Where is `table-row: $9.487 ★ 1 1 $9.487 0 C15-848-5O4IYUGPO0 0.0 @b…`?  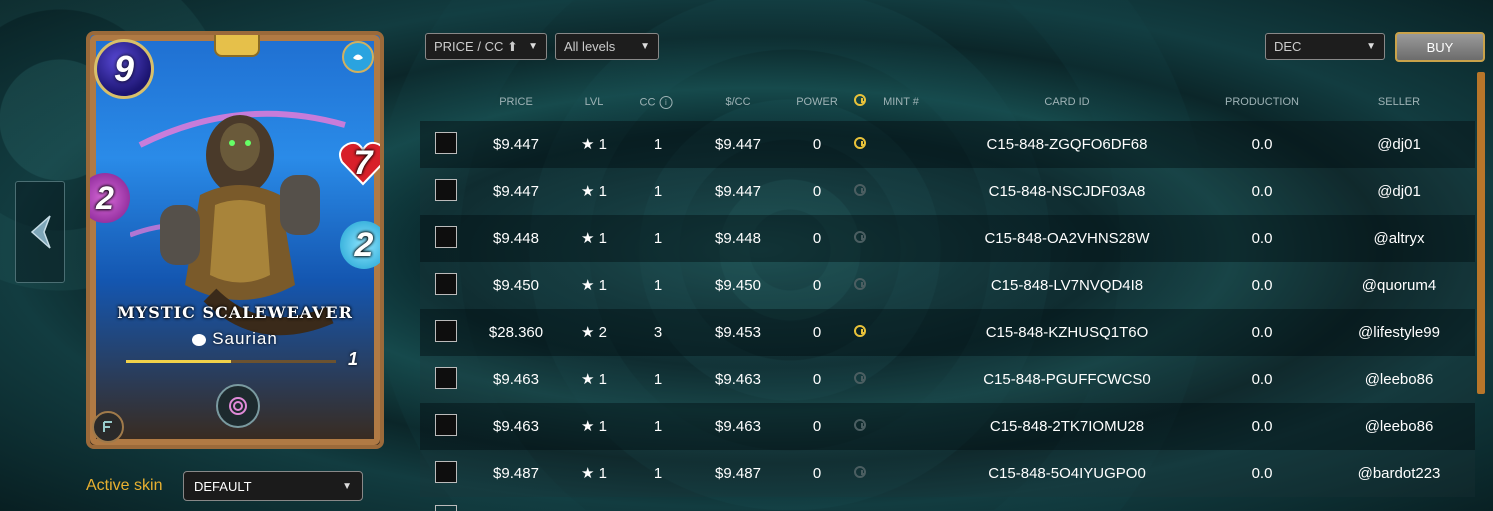
table-row: $9.487 ★ 1 1 $9.487 0 C15-848-5O4IYUGPO0 0.0 @b… is located at coordinates (947, 473).